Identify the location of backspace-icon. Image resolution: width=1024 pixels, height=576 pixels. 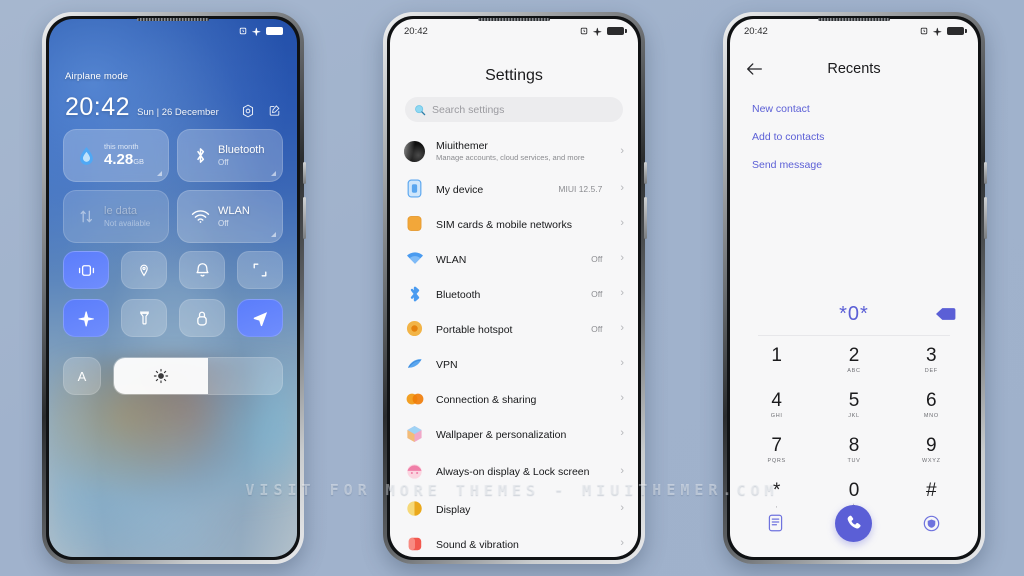
(945, 314).